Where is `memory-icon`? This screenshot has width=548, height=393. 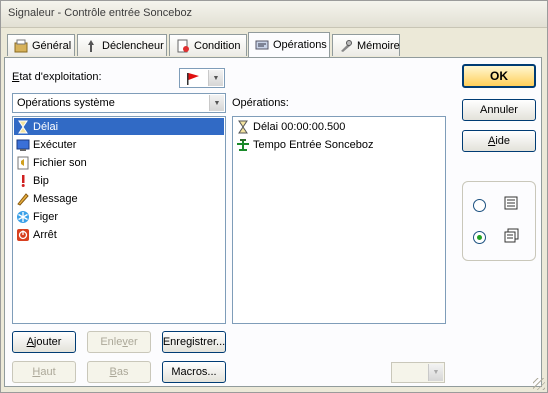
memory-icon is located at coordinates (346, 46).